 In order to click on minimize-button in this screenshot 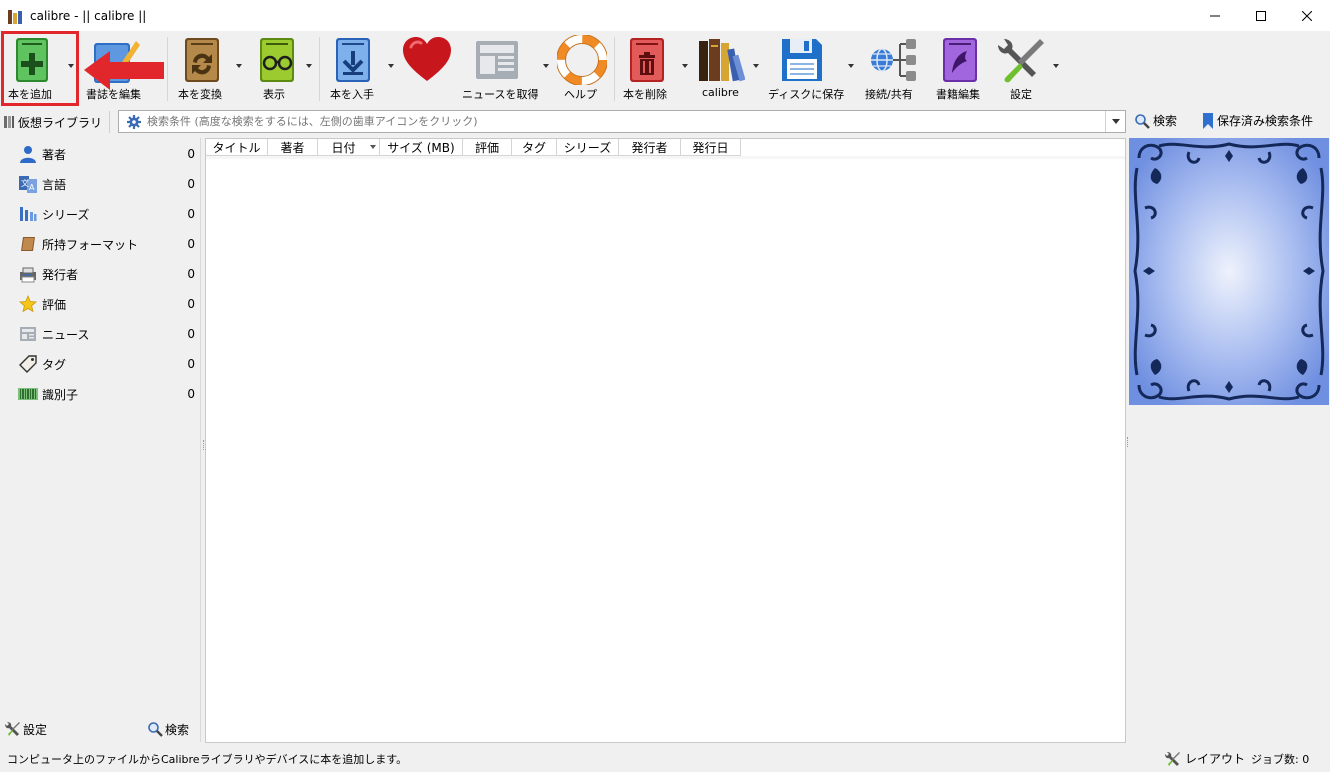, I will do `click(1215, 15)`.